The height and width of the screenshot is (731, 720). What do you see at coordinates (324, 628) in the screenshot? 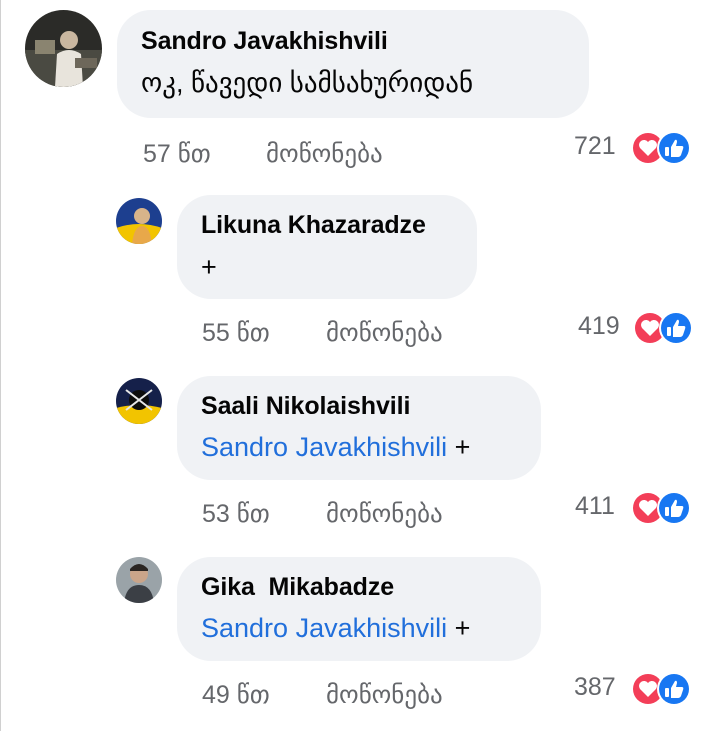
I see `mention-link: Sandro Javakhishvili` at bounding box center [324, 628].